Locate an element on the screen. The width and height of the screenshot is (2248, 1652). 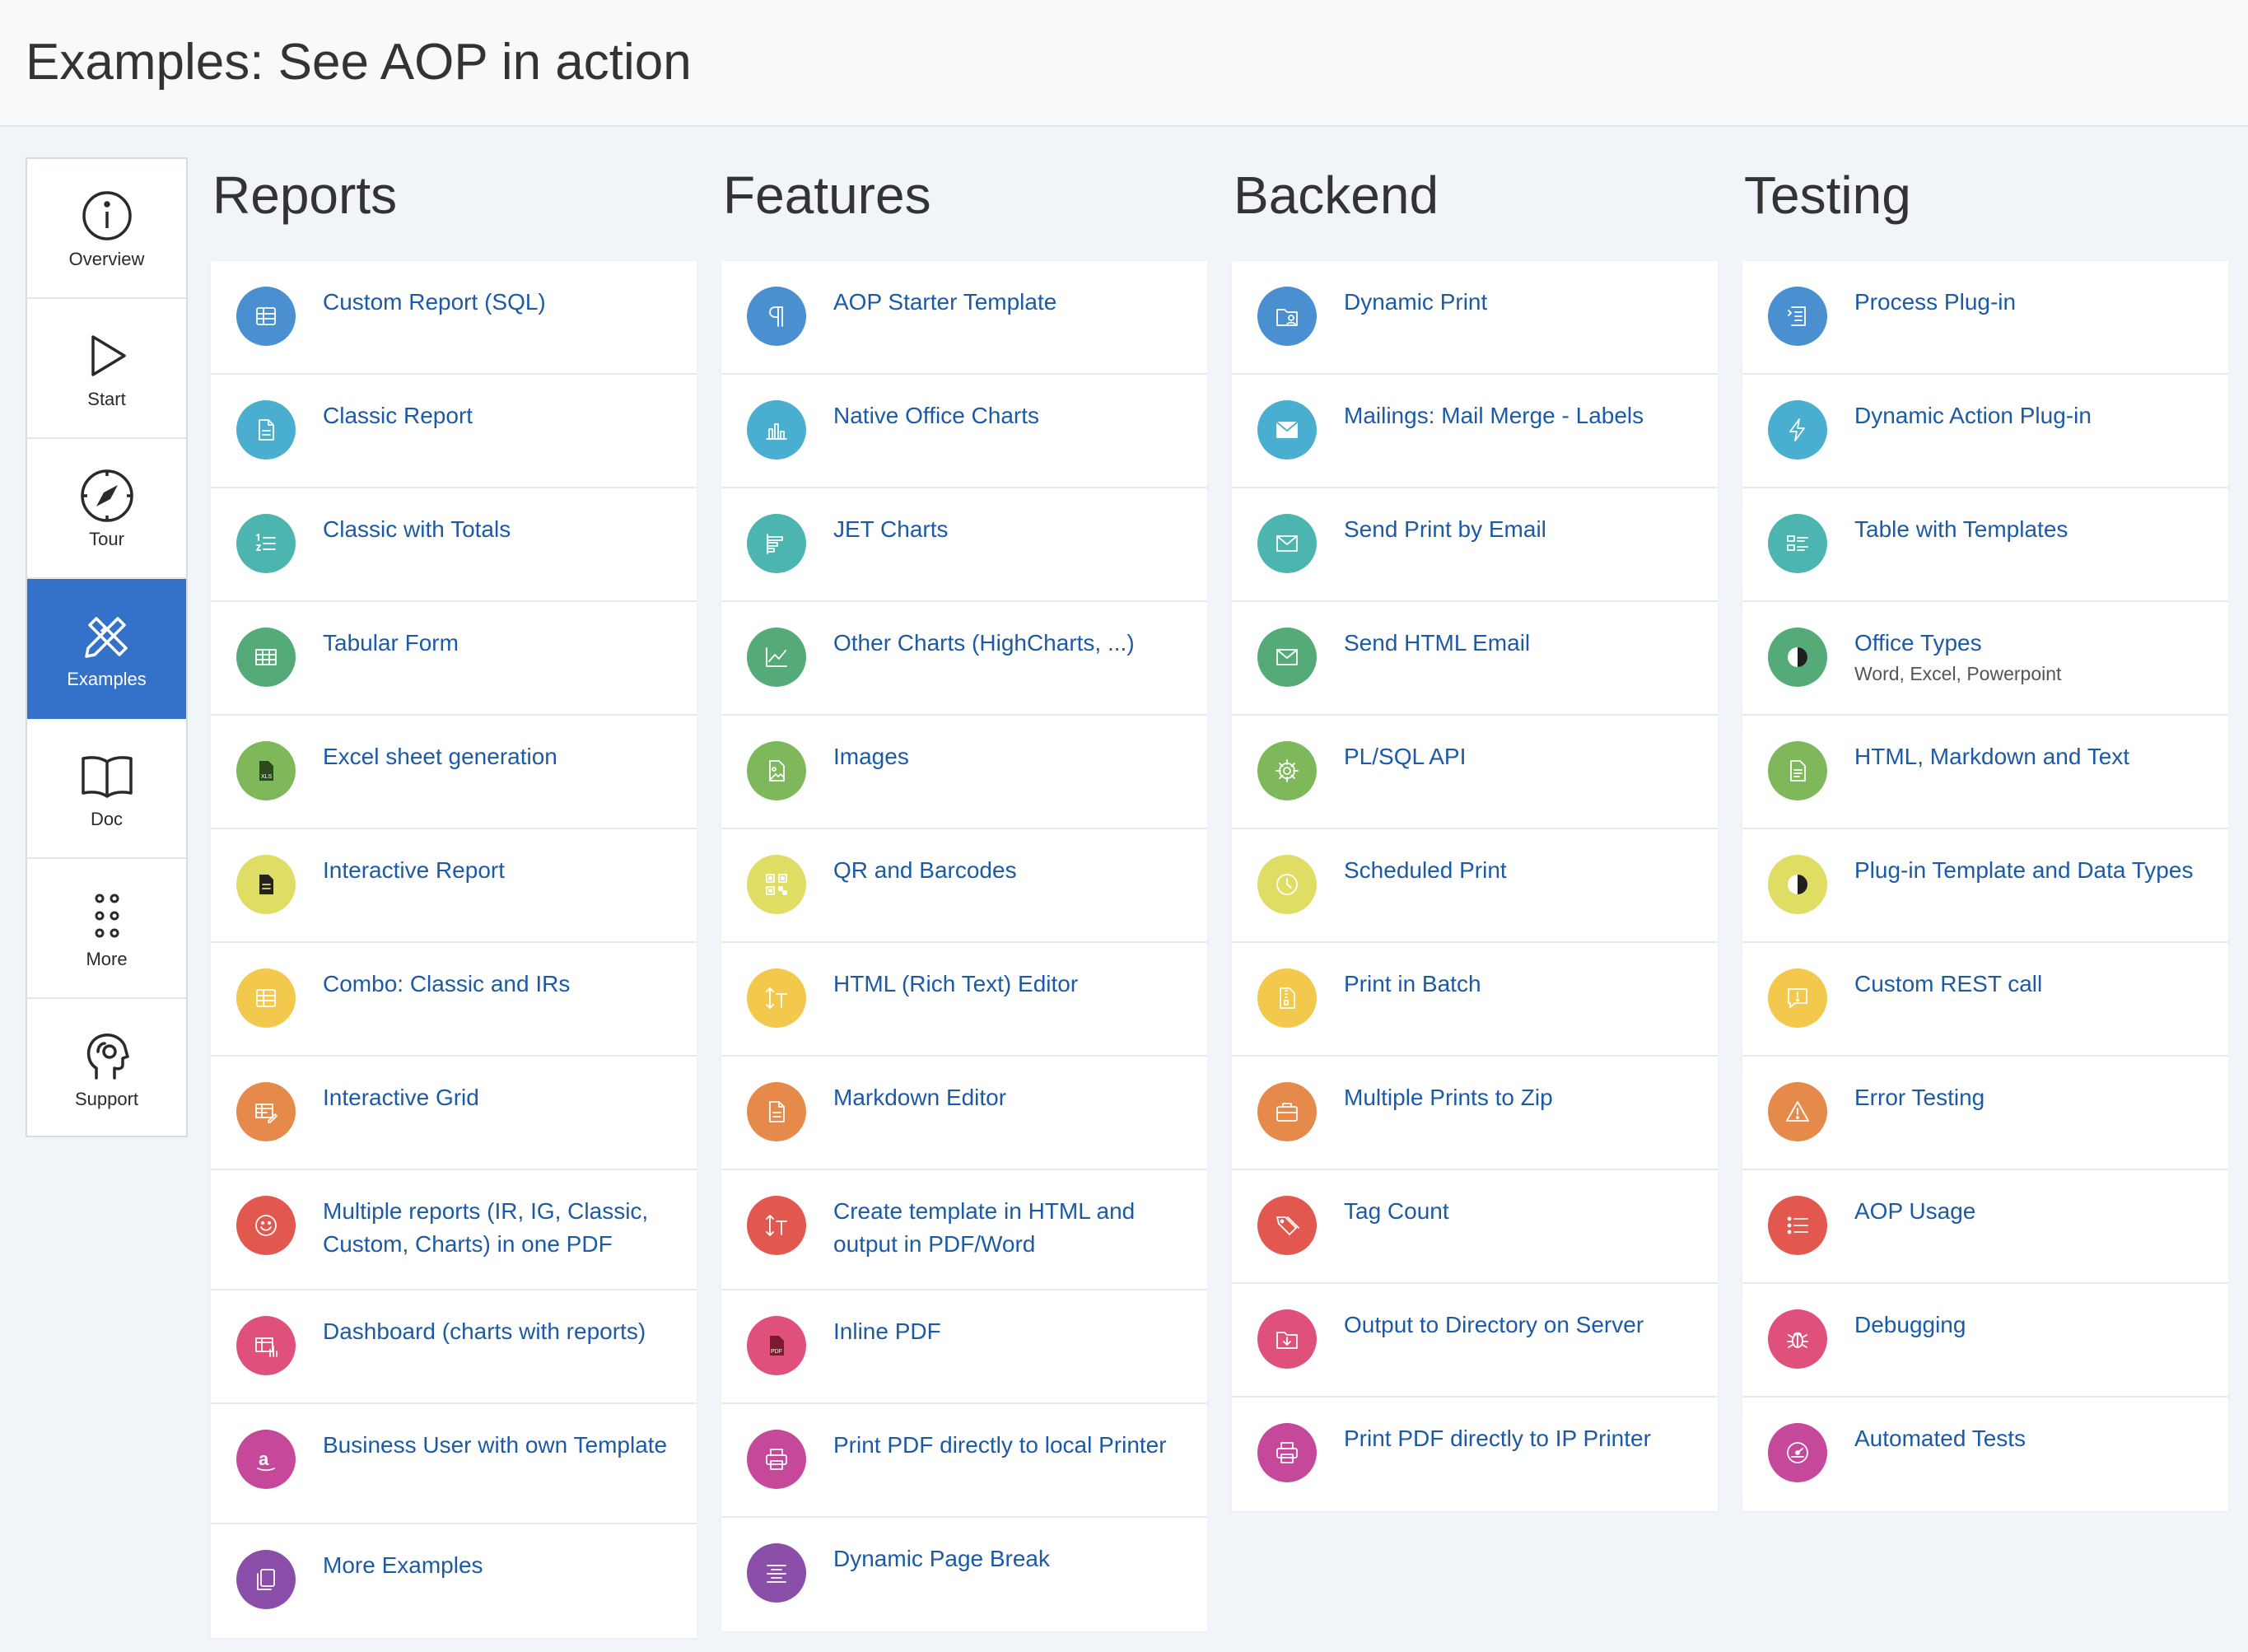
nav-item-more: More is located at coordinates (106, 929).